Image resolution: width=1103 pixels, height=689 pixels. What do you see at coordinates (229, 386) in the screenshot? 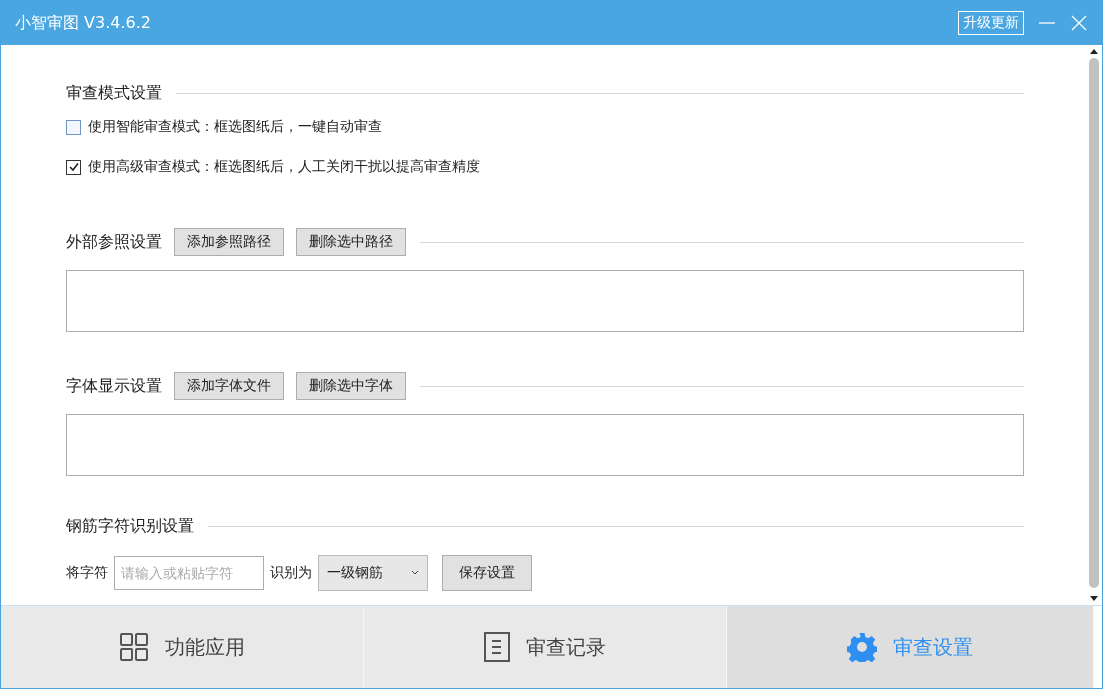
I see `action-button: 添加字体文件` at bounding box center [229, 386].